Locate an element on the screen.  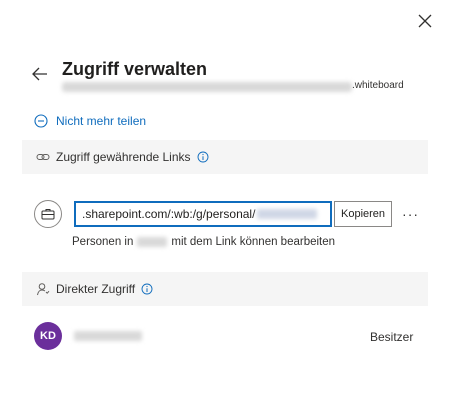
desc-before: Personen in is located at coordinates (103, 242).